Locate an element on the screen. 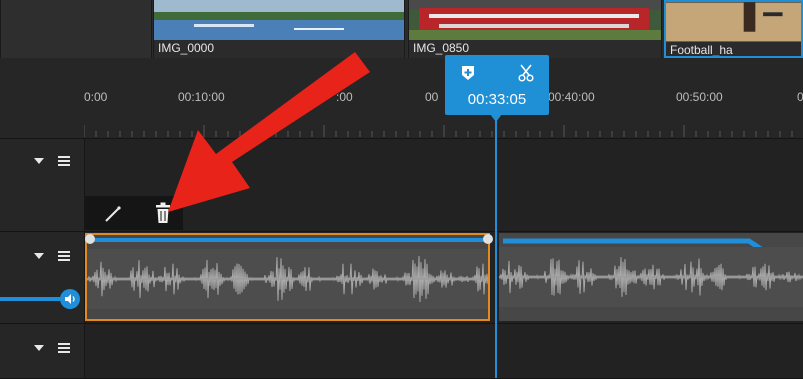 This screenshot has height=379, width=803. thumbnail-image-lake is located at coordinates (279, 20).